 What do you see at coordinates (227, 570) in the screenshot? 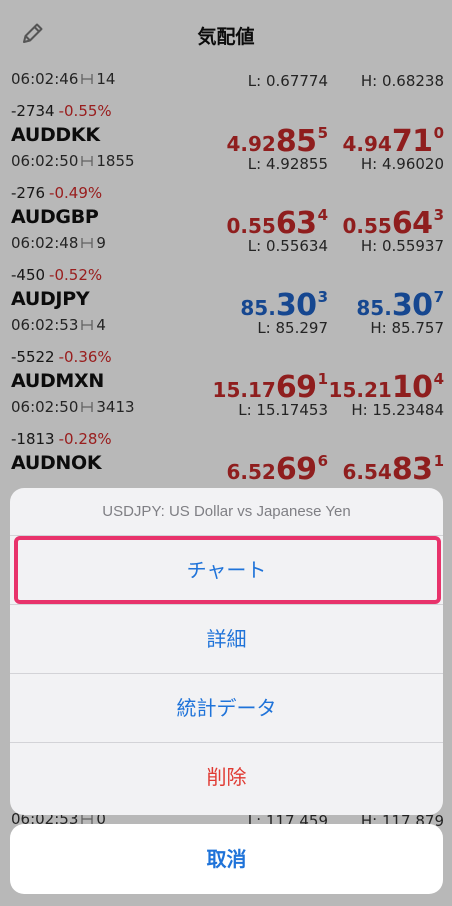
I see `highlight-box` at bounding box center [227, 570].